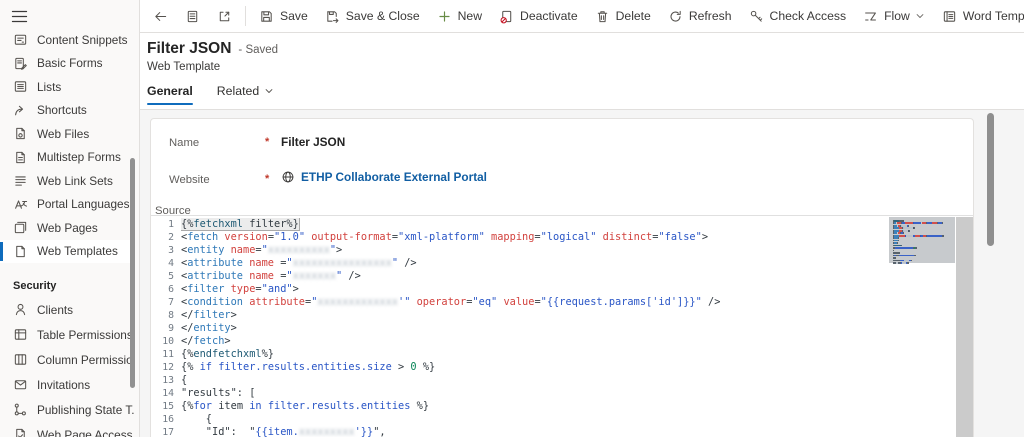 The image size is (1024, 437). I want to click on sidebar-item-multistep-forms: Multistep Forms, so click(67, 158).